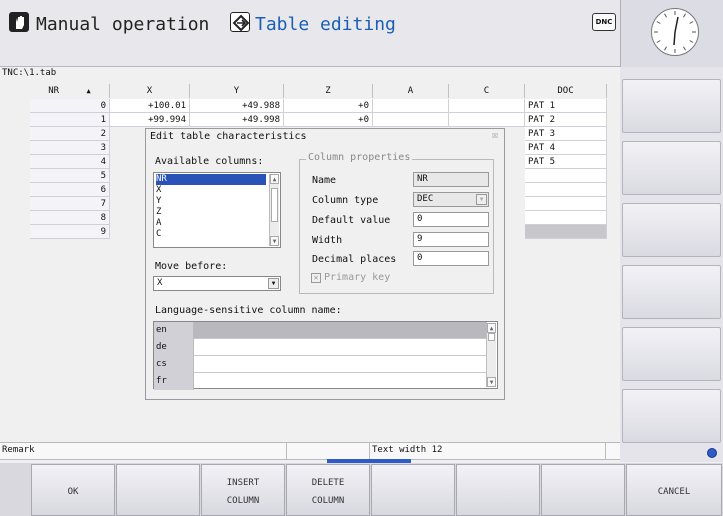 This screenshot has height=516, width=723. What do you see at coordinates (566, 162) in the screenshot?
I see `cell-doc: PAT 5` at bounding box center [566, 162].